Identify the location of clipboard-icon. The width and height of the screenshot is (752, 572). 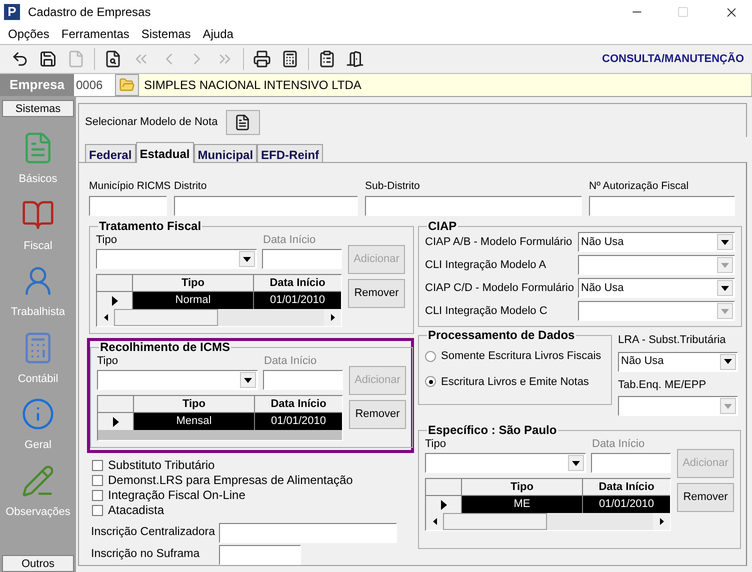
(327, 59).